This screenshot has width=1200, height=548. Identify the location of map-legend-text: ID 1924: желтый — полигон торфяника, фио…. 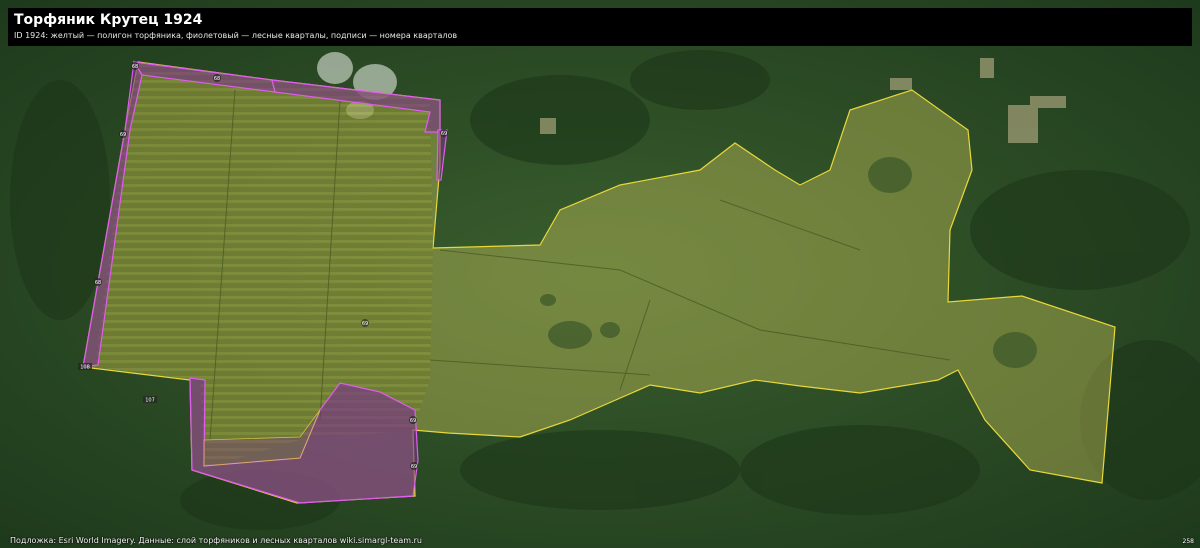
(236, 35).